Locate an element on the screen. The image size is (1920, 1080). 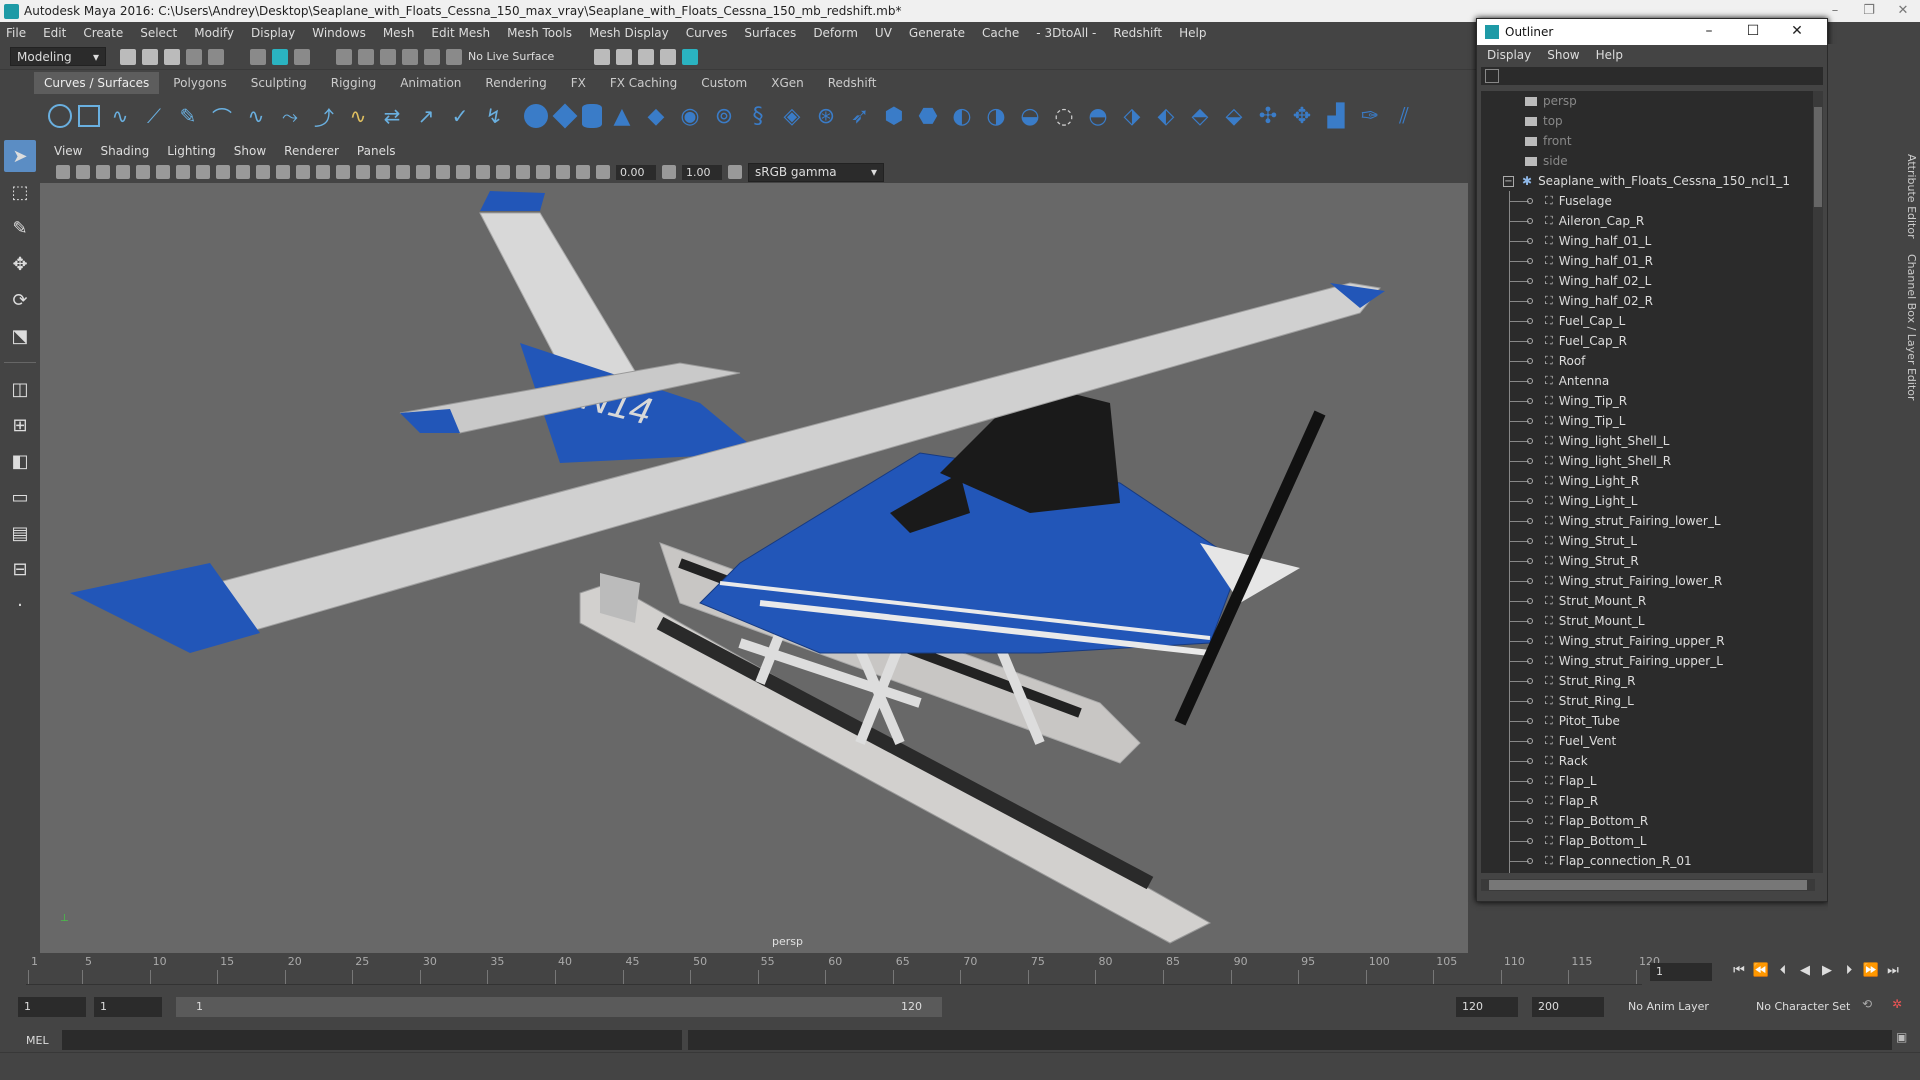
grid-icon is located at coordinates (183, 172).